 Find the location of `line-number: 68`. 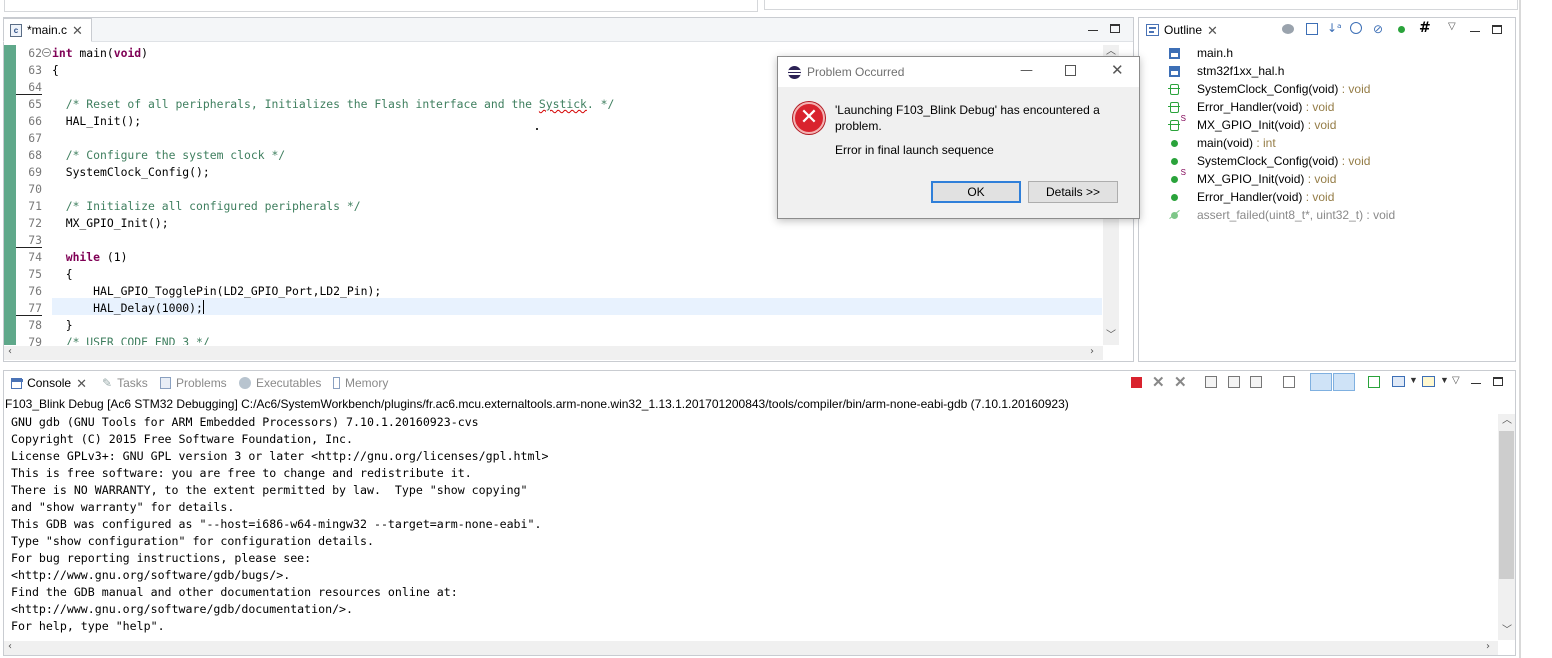

line-number: 68 is located at coordinates (35, 155).